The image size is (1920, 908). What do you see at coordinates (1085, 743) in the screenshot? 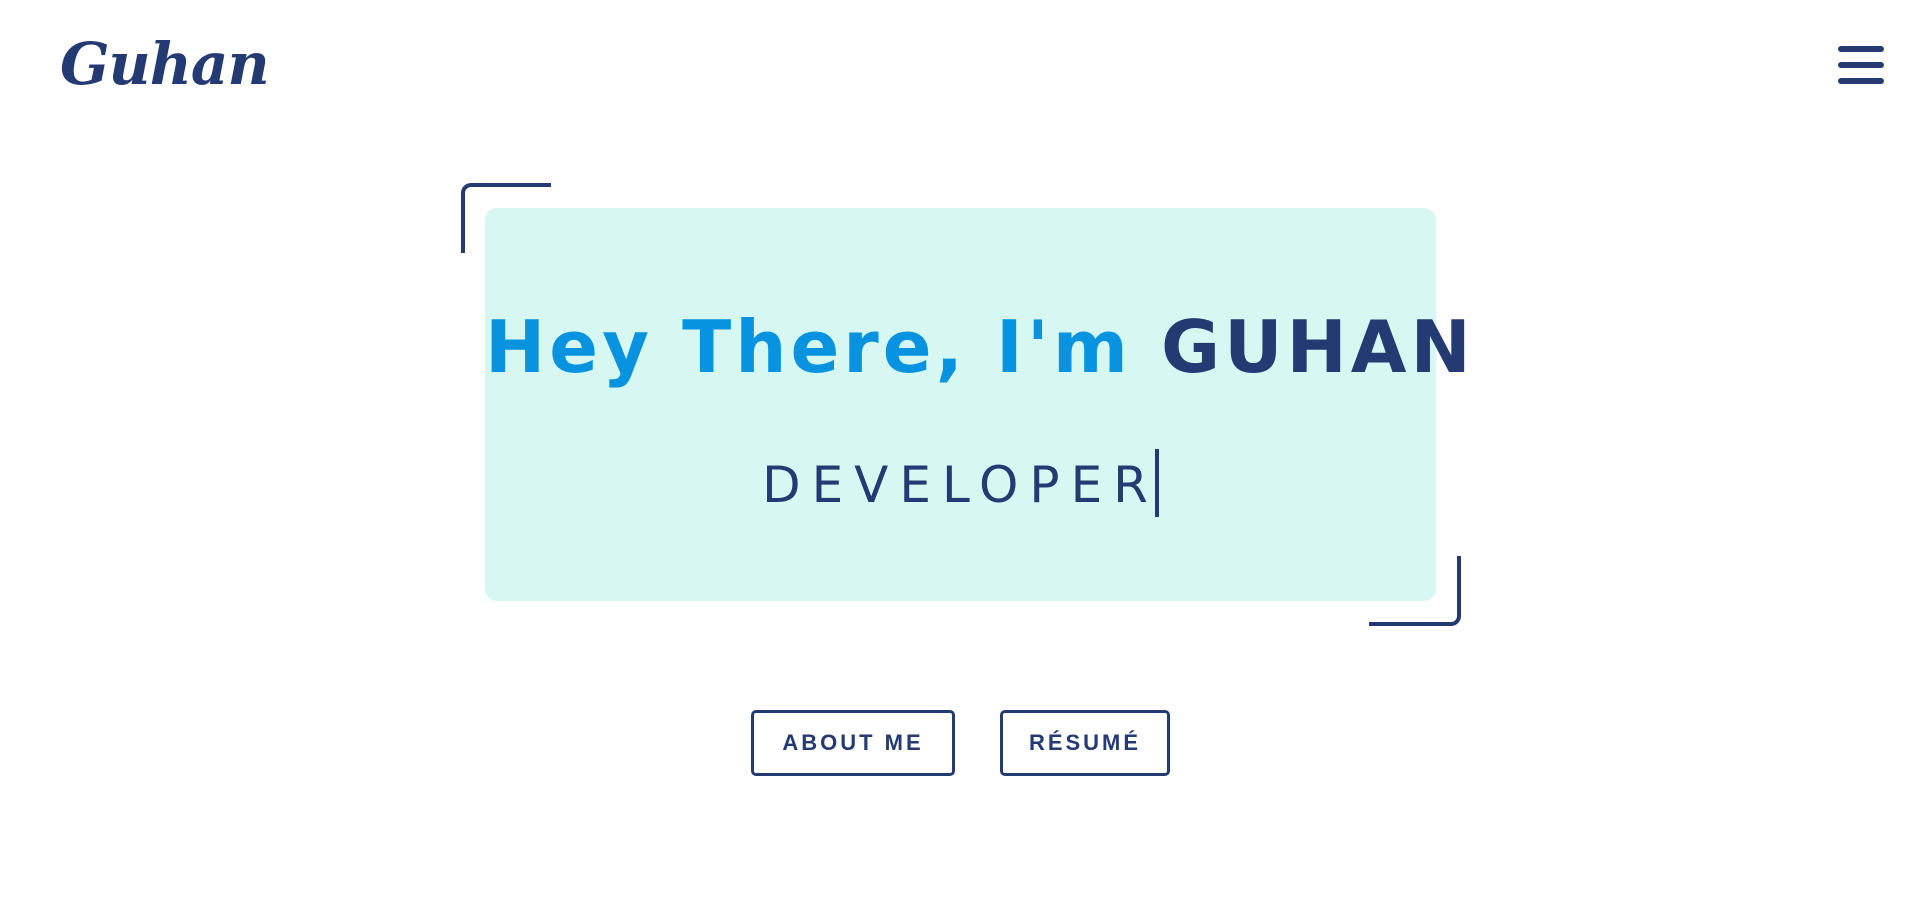
I see `resume-button: RÉSUMÉ` at bounding box center [1085, 743].